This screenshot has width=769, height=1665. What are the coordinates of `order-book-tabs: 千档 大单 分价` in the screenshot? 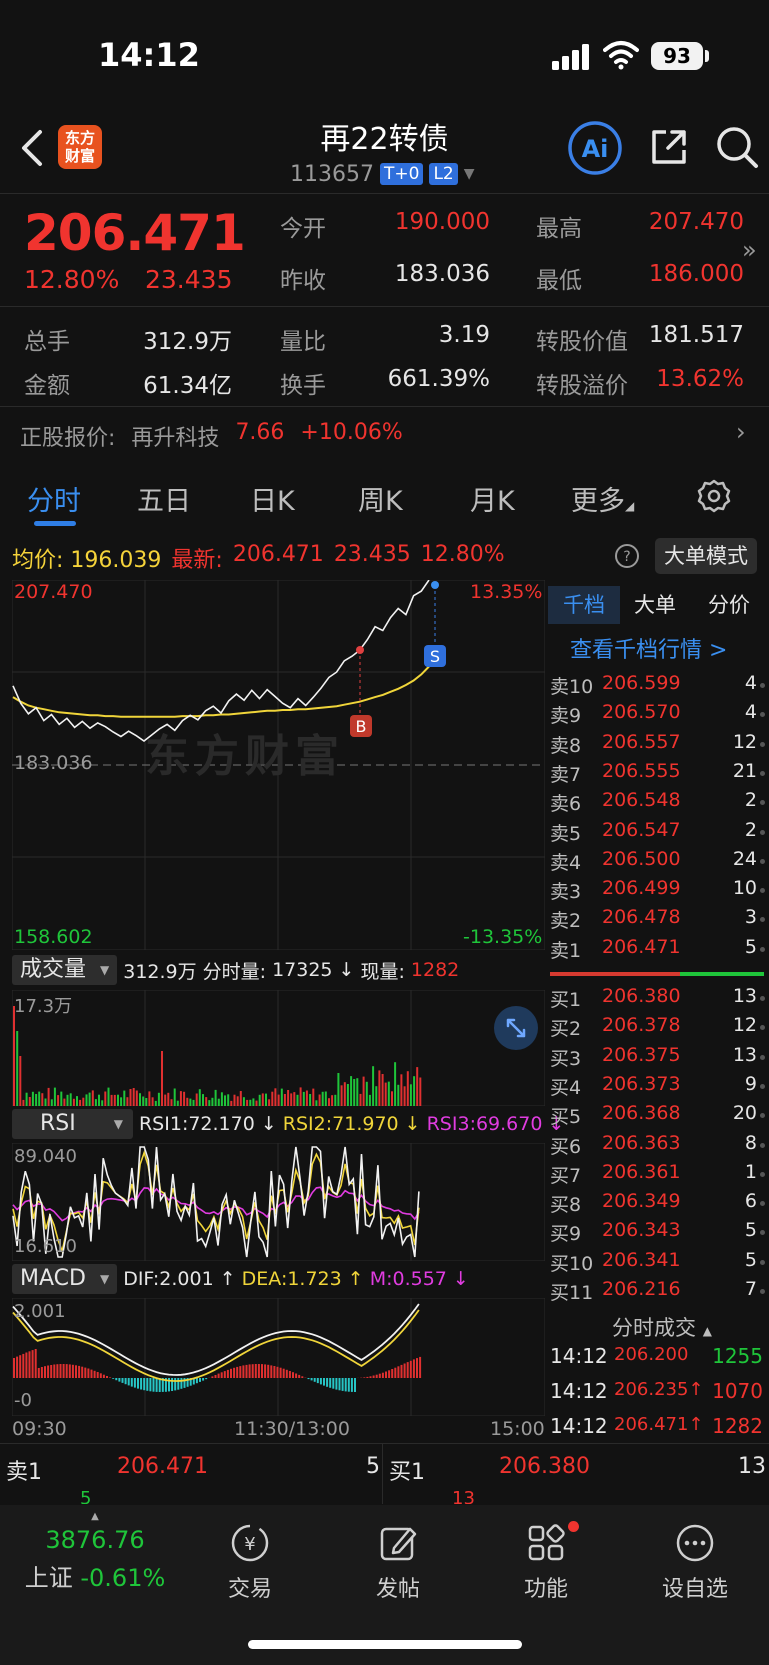 It's located at (658, 605).